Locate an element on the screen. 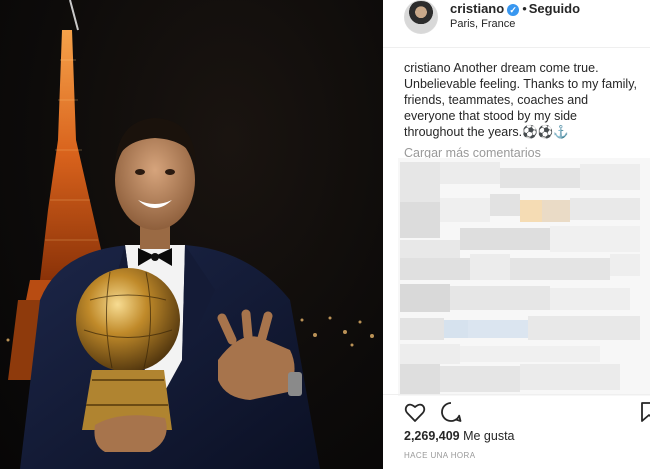  caption-username: cristiano is located at coordinates (427, 68).